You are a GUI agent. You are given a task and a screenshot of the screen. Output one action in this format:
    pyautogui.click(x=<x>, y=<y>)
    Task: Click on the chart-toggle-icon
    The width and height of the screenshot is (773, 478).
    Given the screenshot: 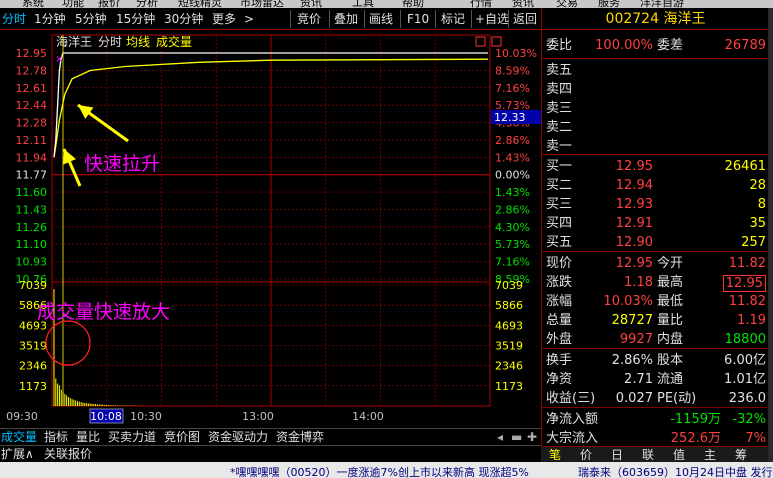 What is the action you would take?
    pyautogui.click(x=496, y=41)
    